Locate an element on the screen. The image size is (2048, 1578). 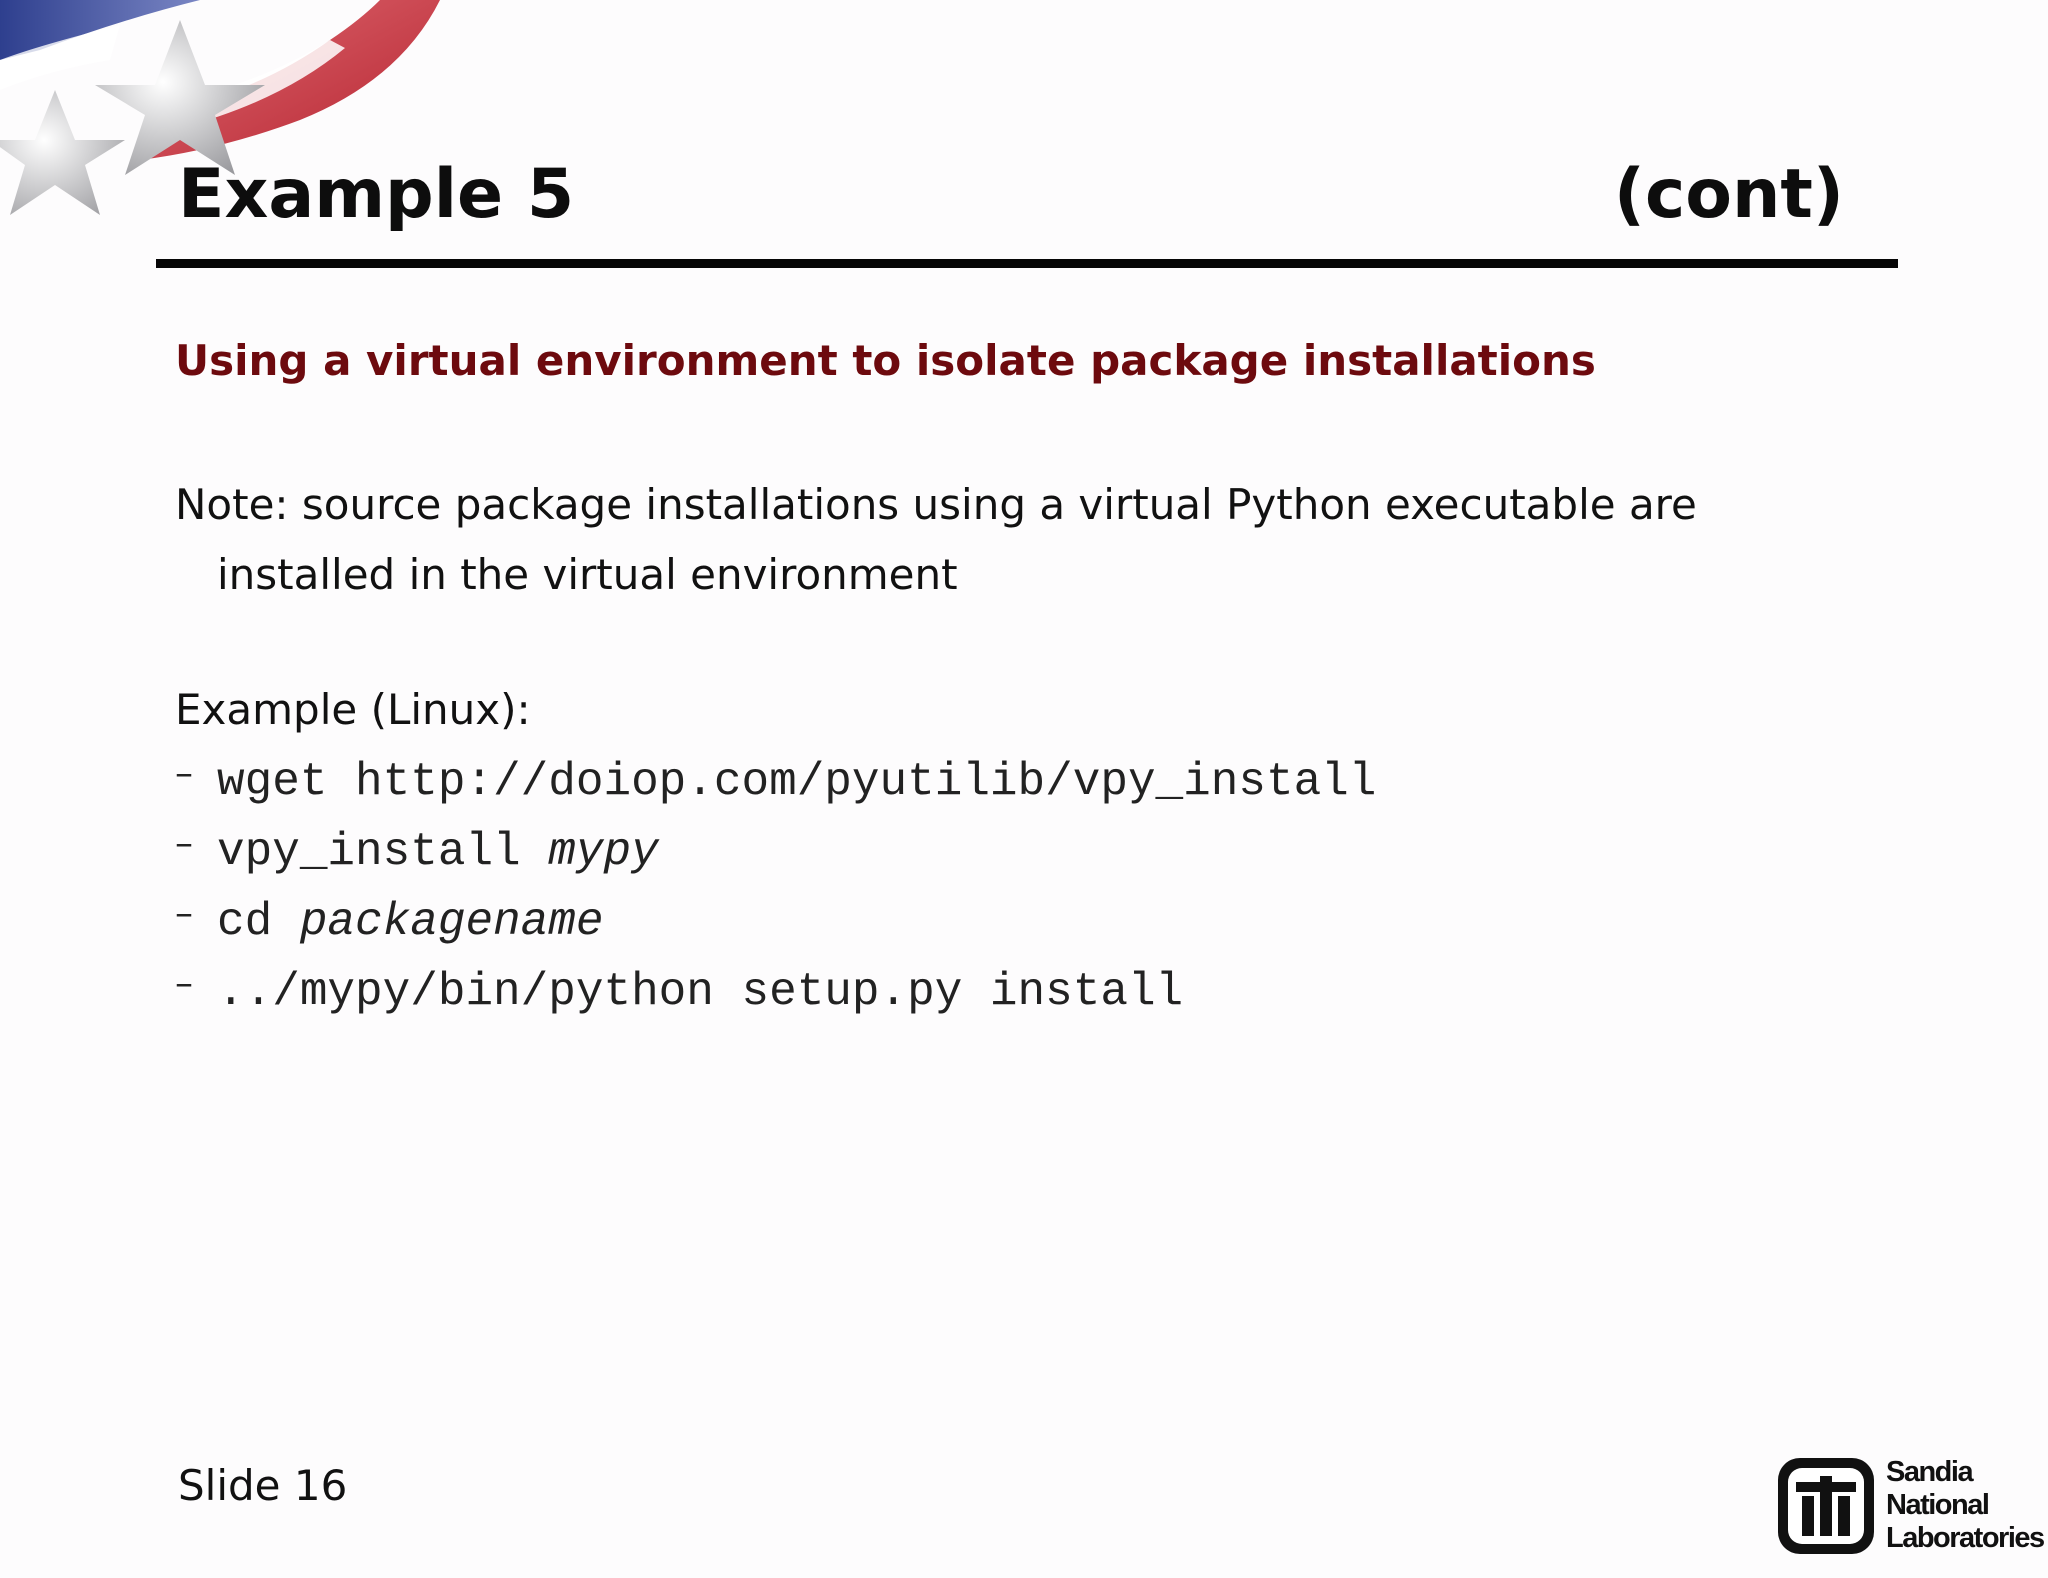
sandia-wordmark: Sandia National Laboratories is located at coordinates (1965, 1505).